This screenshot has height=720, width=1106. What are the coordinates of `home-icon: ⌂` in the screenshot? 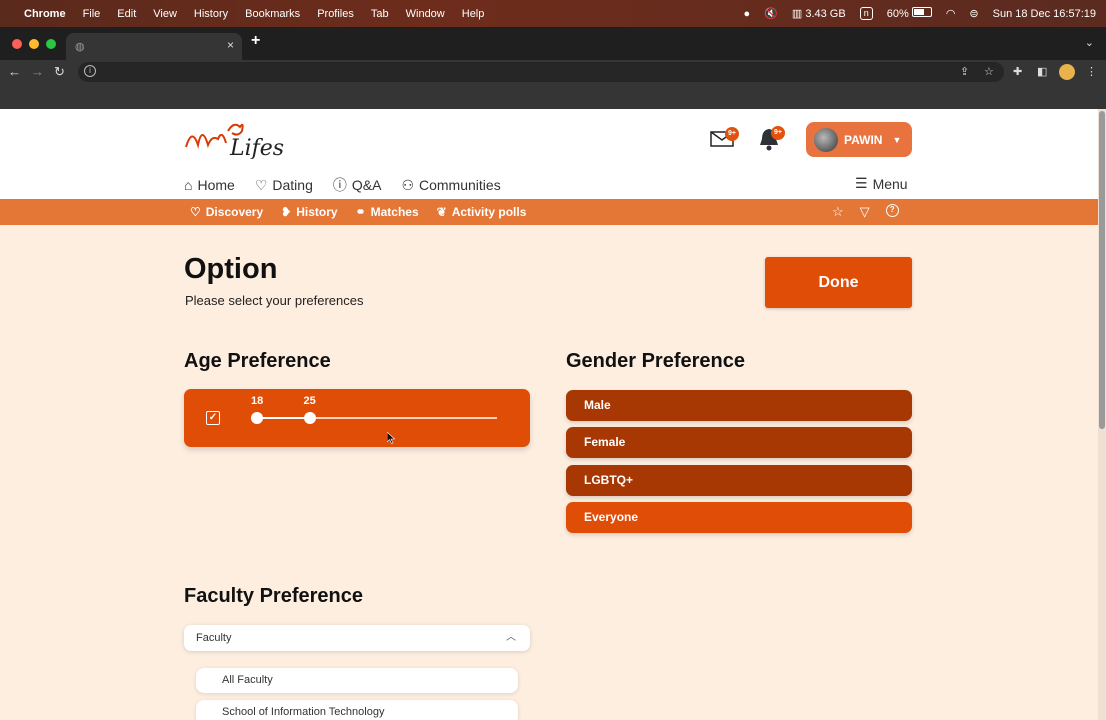 It's located at (188, 185).